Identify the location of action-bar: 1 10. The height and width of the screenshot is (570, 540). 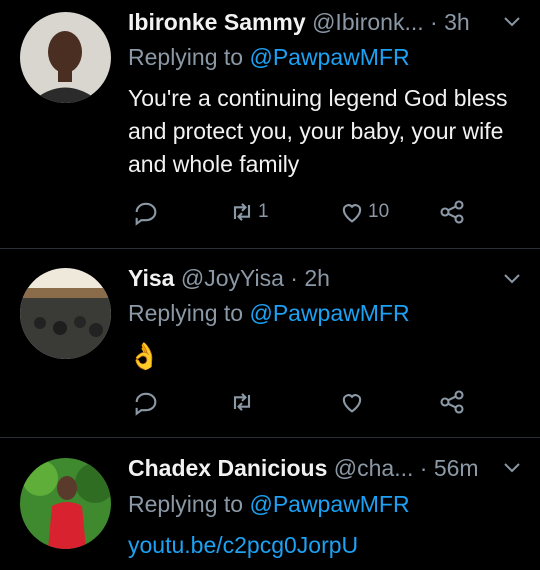
(308, 212).